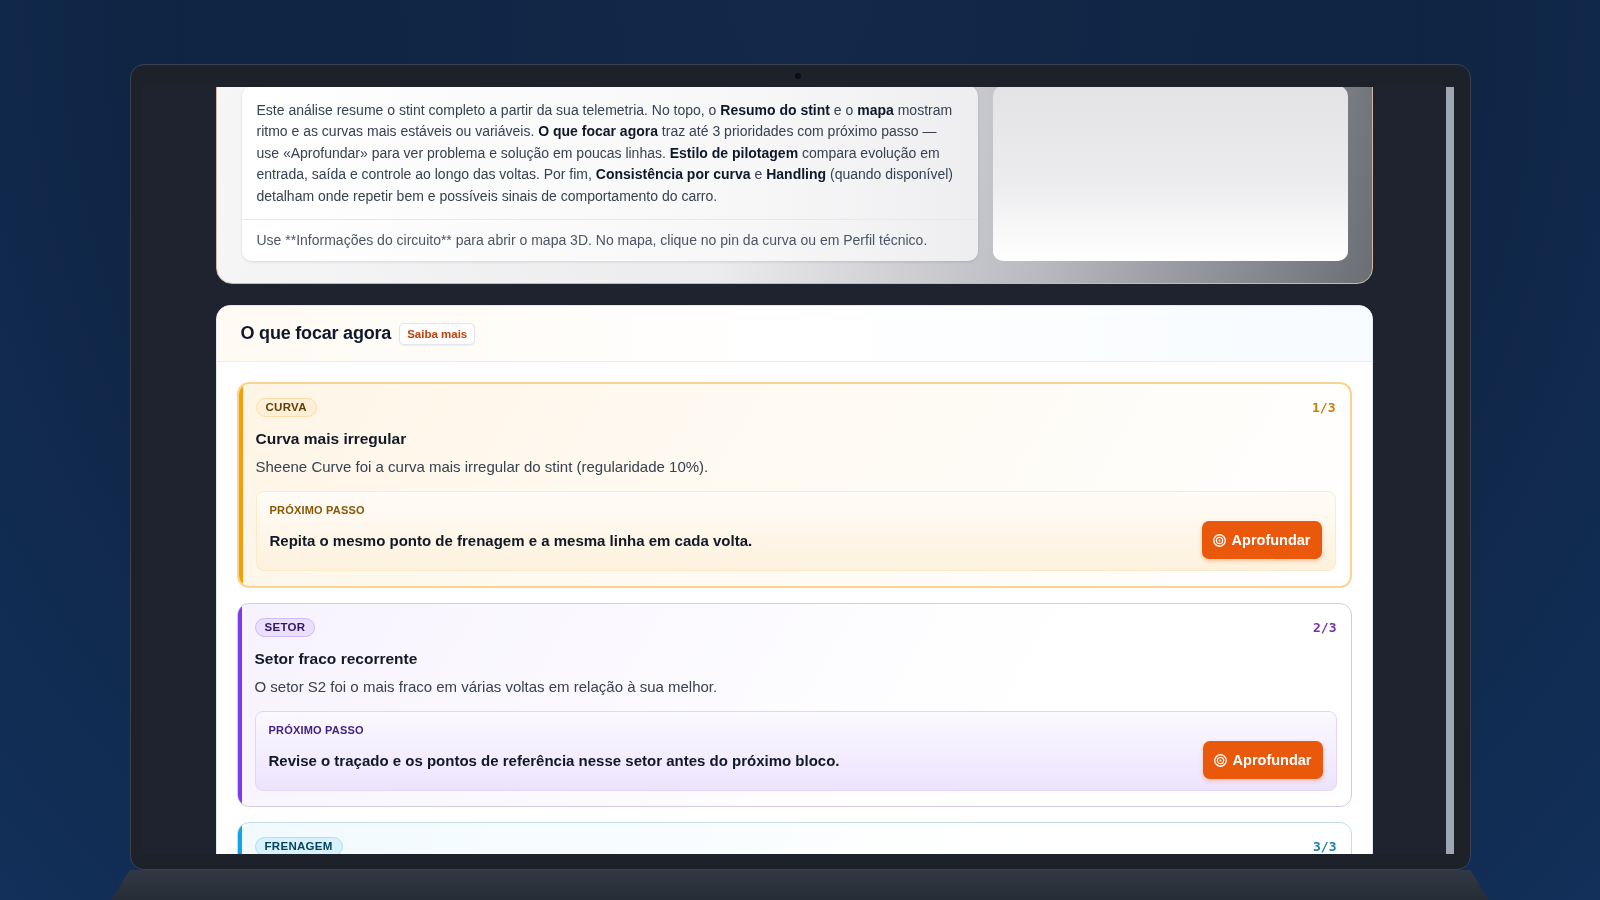 This screenshot has height=900, width=1600. Describe the element at coordinates (609, 240) in the screenshot. I see `footnote-text: Use **Informações do circuito** para abrir o mapa 3D. No mapa, clique no pin da curva ou em Perfil técnico.` at that location.